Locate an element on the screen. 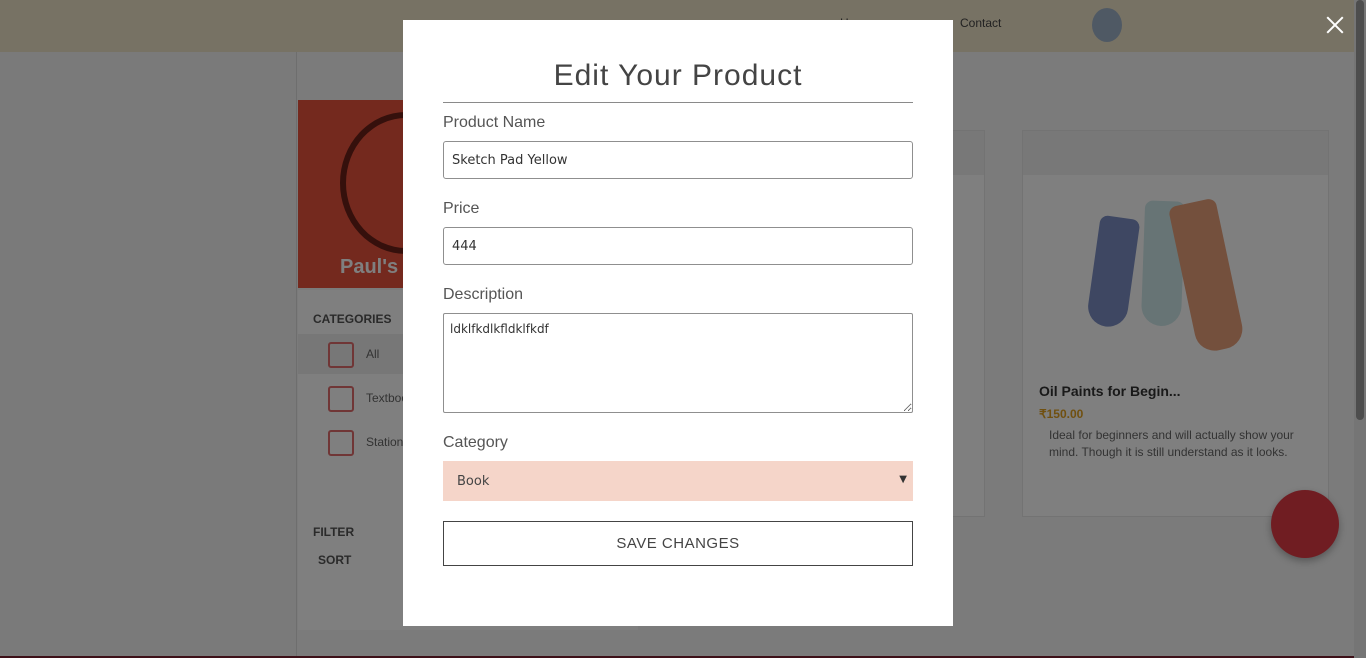 The width and height of the screenshot is (1366, 658). price-input is located at coordinates (678, 246).